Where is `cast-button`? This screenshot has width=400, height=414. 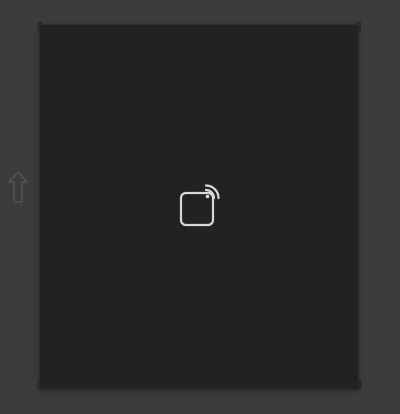 cast-button is located at coordinates (199, 206).